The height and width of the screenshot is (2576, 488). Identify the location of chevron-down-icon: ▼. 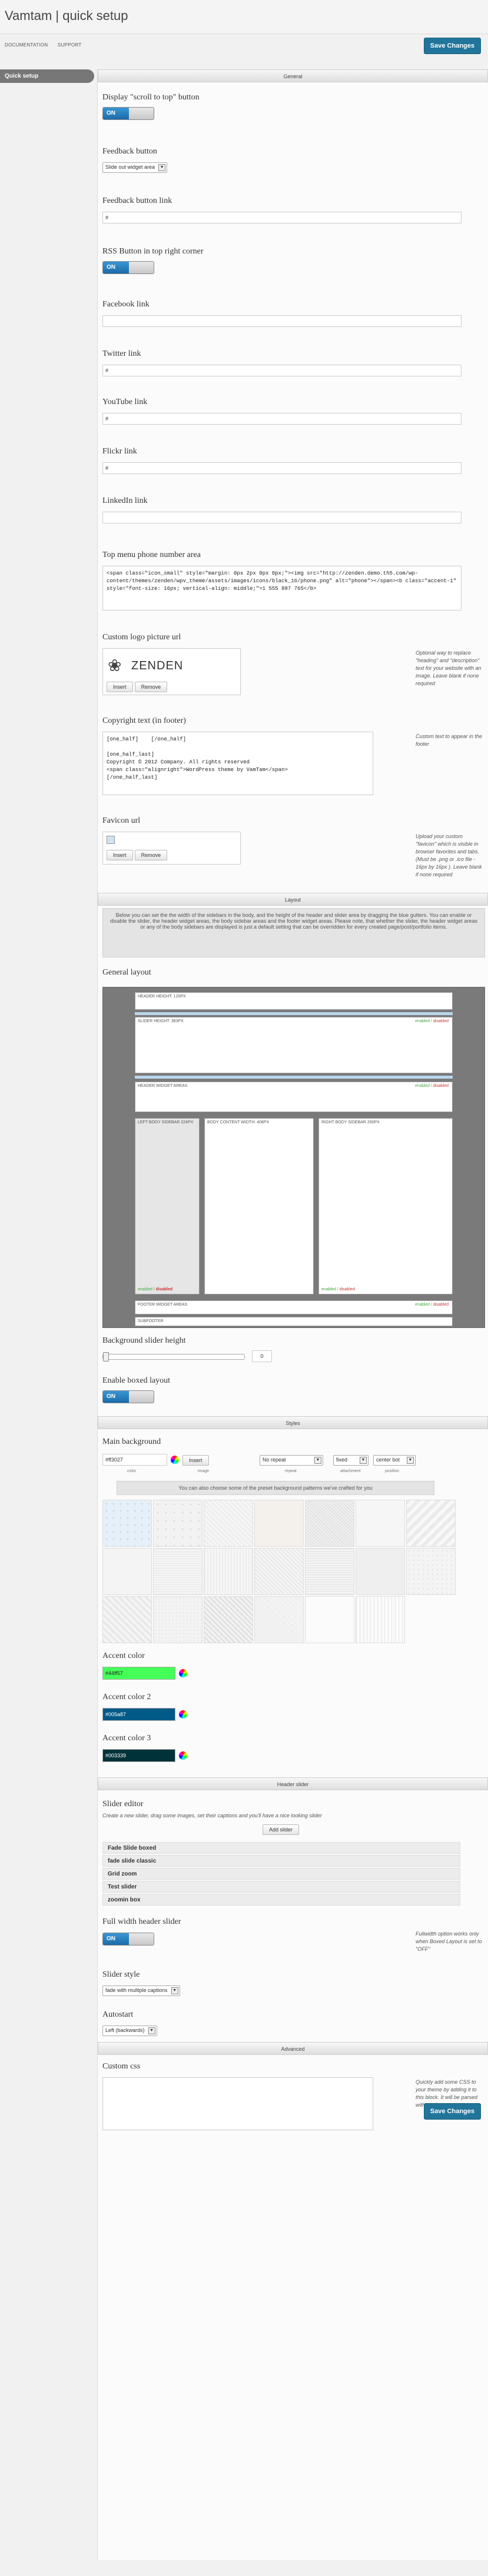
(174, 1990).